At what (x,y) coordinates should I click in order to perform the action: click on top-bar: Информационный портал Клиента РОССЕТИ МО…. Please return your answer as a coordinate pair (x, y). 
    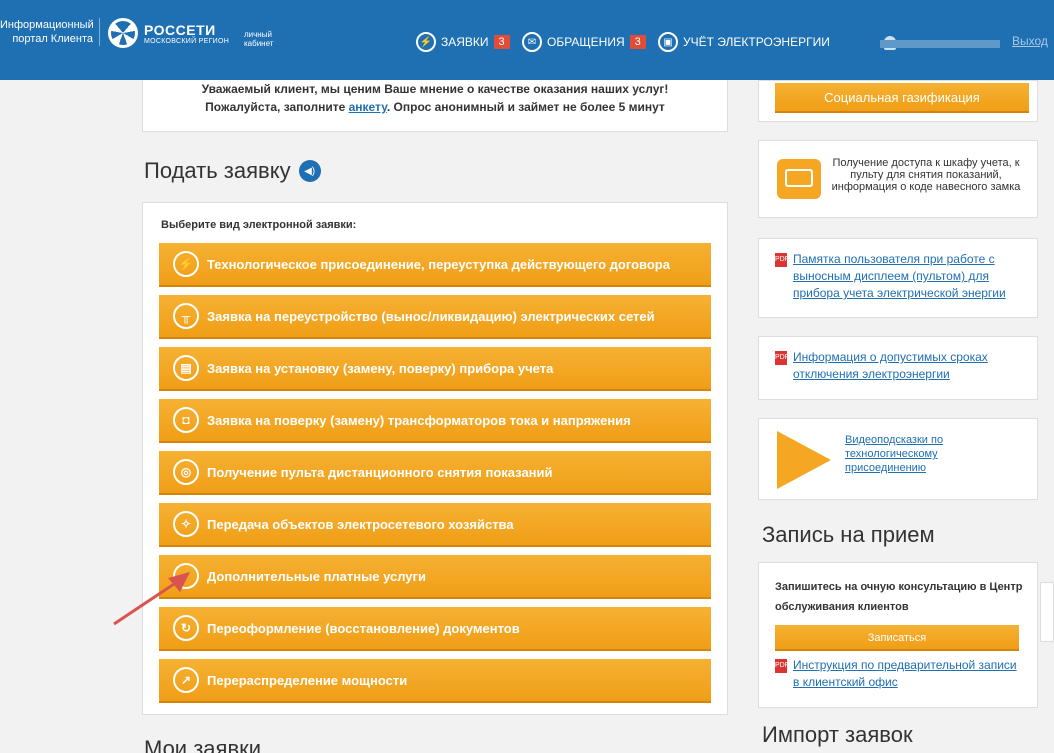
    Looking at the image, I should click on (527, 40).